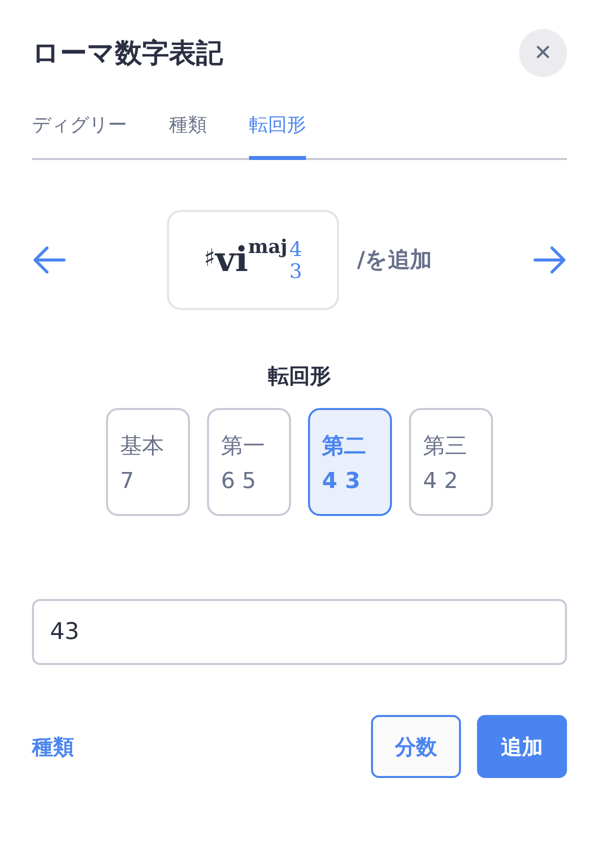 This screenshot has height=848, width=594. What do you see at coordinates (277, 132) in the screenshot?
I see `tab: 転回形` at bounding box center [277, 132].